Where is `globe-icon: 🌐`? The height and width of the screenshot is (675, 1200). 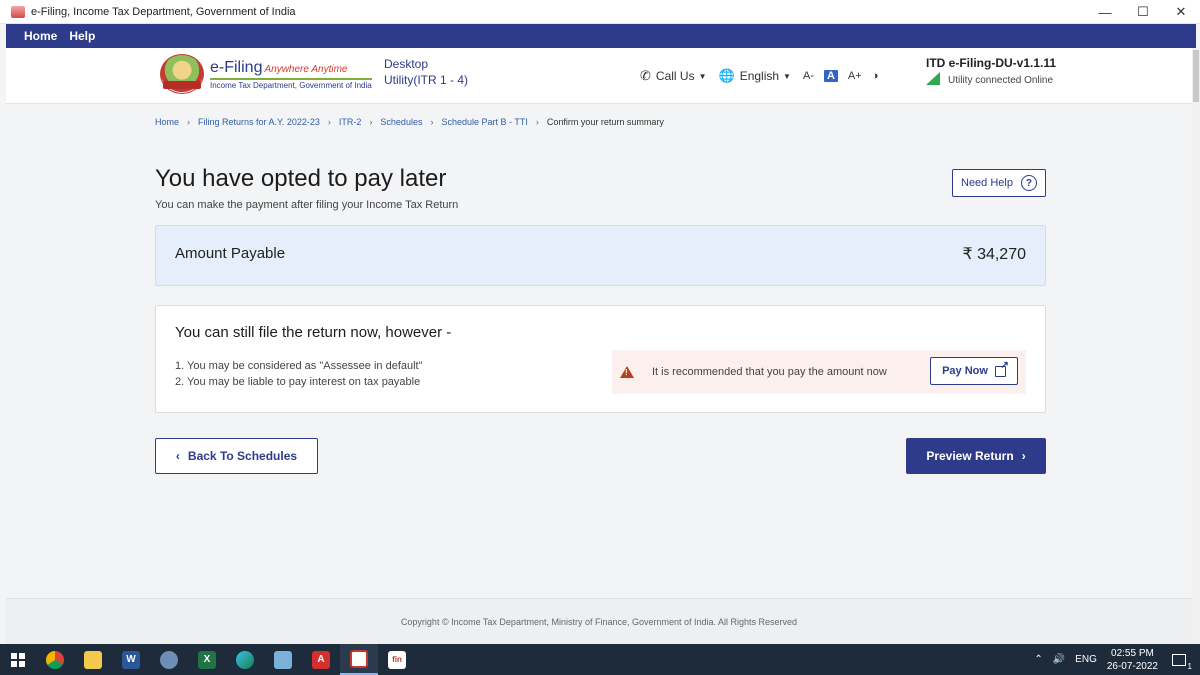 globe-icon: 🌐 is located at coordinates (726, 75).